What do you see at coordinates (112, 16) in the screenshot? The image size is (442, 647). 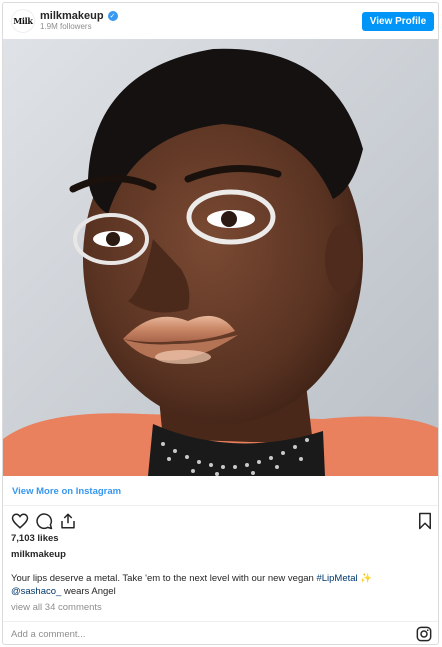 I see `verified-badge-icon: ✓` at bounding box center [112, 16].